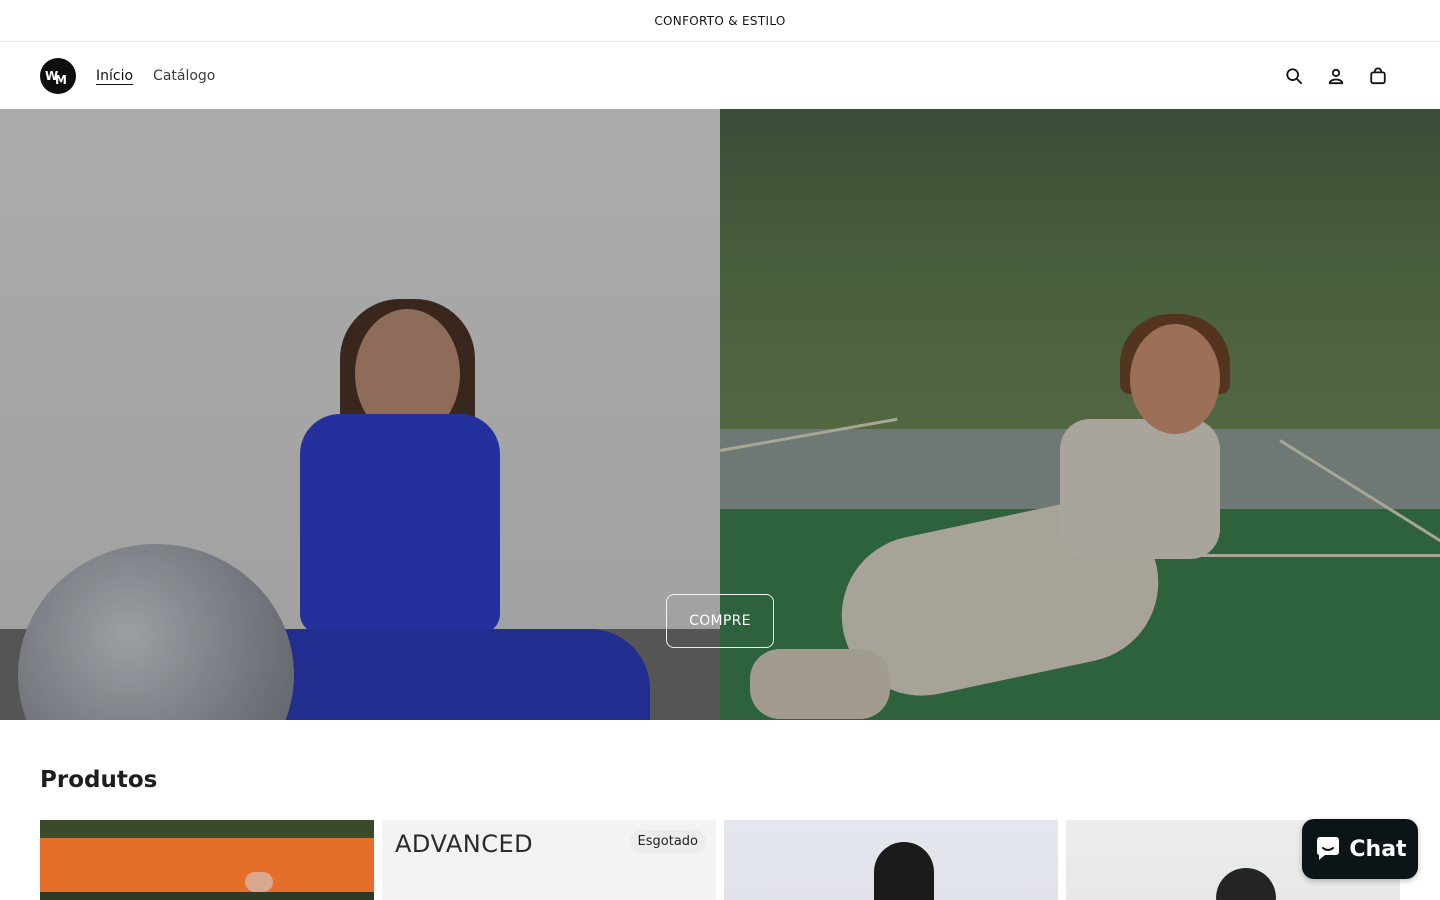  Describe the element at coordinates (1328, 848) in the screenshot. I see `chat-bubble-icon` at that location.